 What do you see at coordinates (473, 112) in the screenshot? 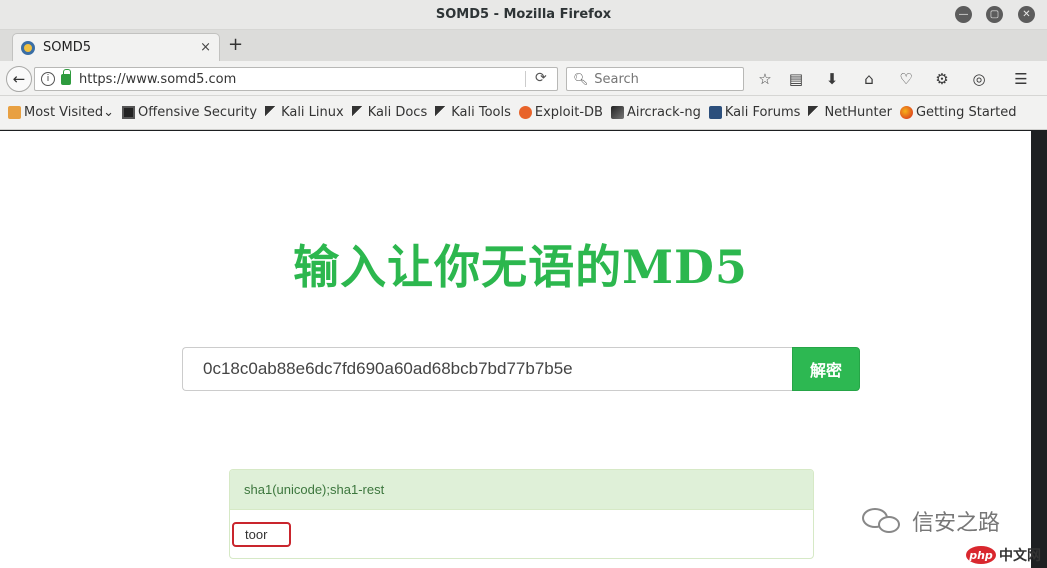
I see `bookmark-kali-tools: Kali Tools` at bounding box center [473, 112].